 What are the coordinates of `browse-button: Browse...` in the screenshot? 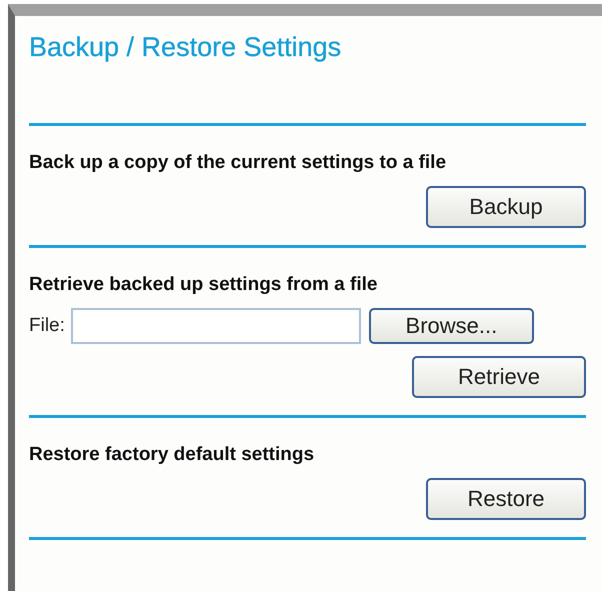 It's located at (451, 326).